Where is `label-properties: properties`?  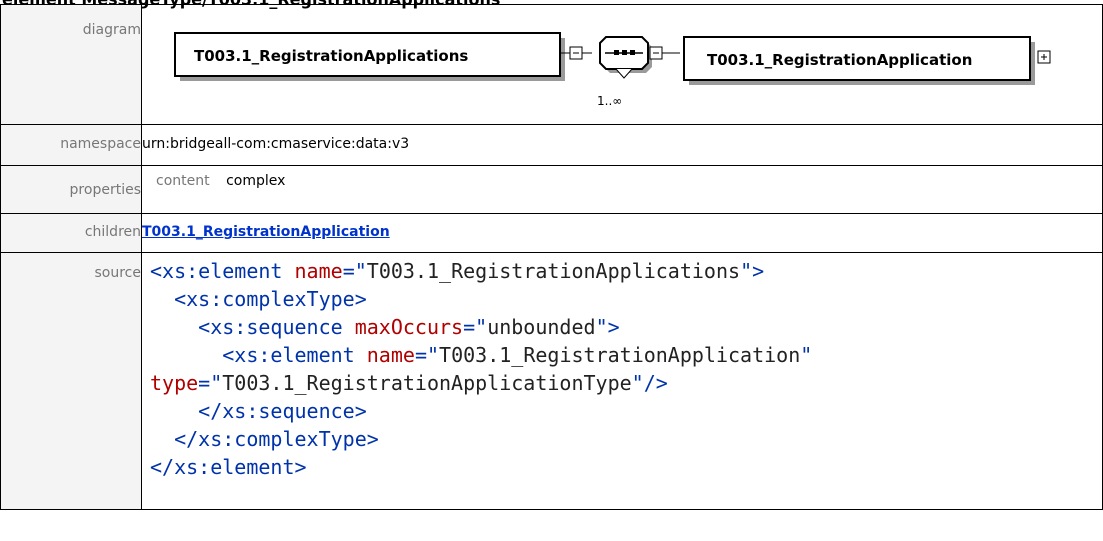
label-properties: properties is located at coordinates (71, 189).